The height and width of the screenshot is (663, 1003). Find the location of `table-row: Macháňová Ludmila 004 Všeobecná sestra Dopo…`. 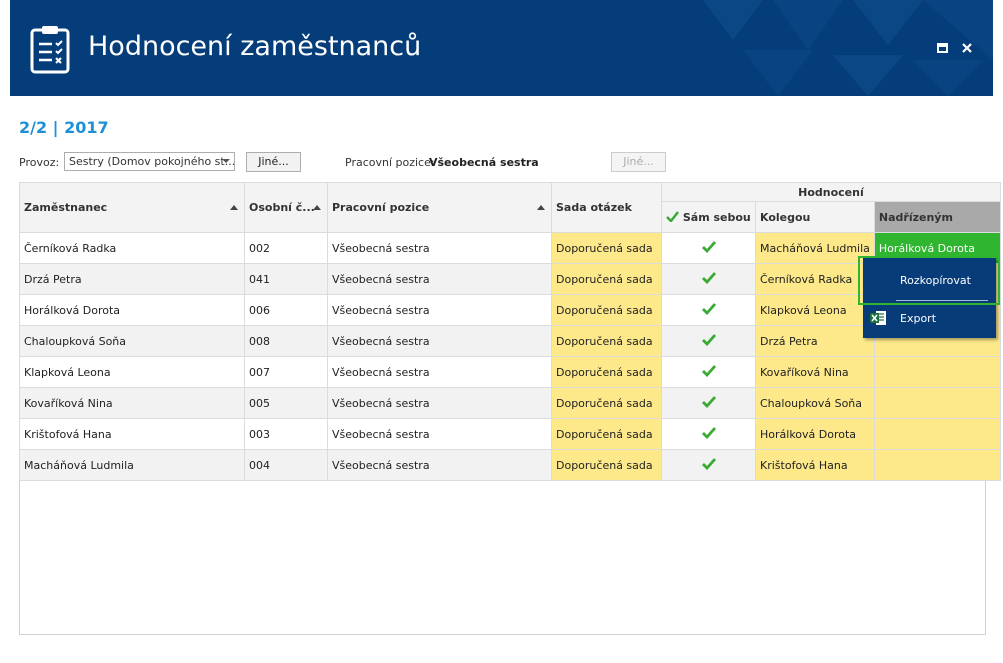

table-row: Macháňová Ludmila 004 Všeobecná sestra Dopo… is located at coordinates (510, 465).